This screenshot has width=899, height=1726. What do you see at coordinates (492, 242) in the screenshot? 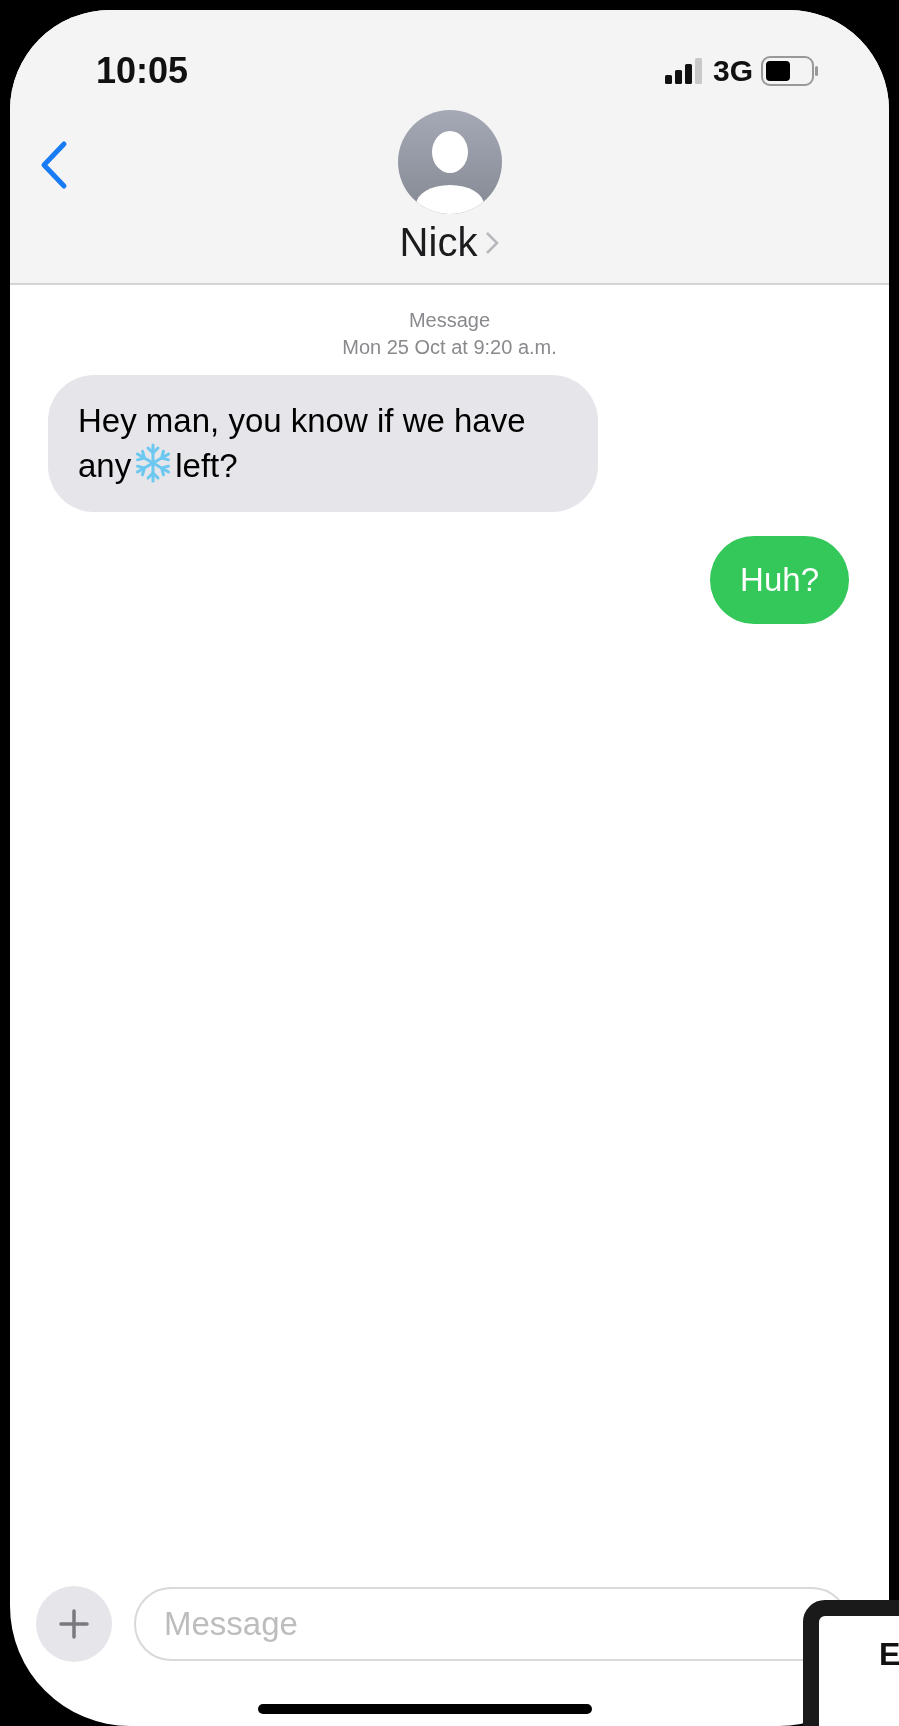
I see `chevron-icon` at bounding box center [492, 242].